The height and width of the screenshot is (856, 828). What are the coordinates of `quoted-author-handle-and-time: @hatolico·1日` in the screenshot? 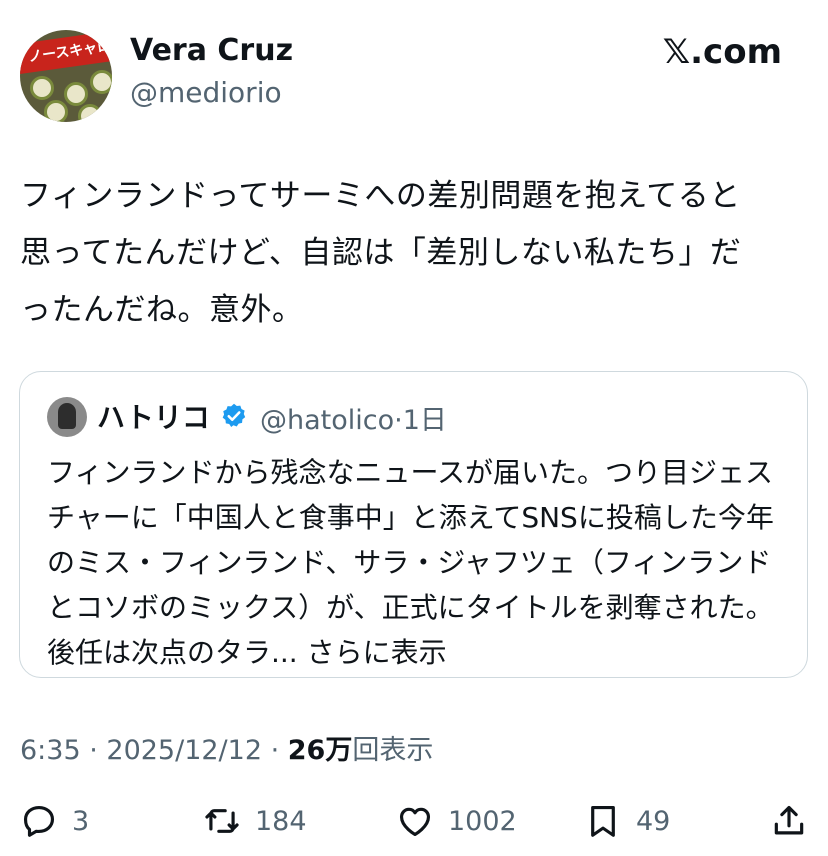 It's located at (353, 417).